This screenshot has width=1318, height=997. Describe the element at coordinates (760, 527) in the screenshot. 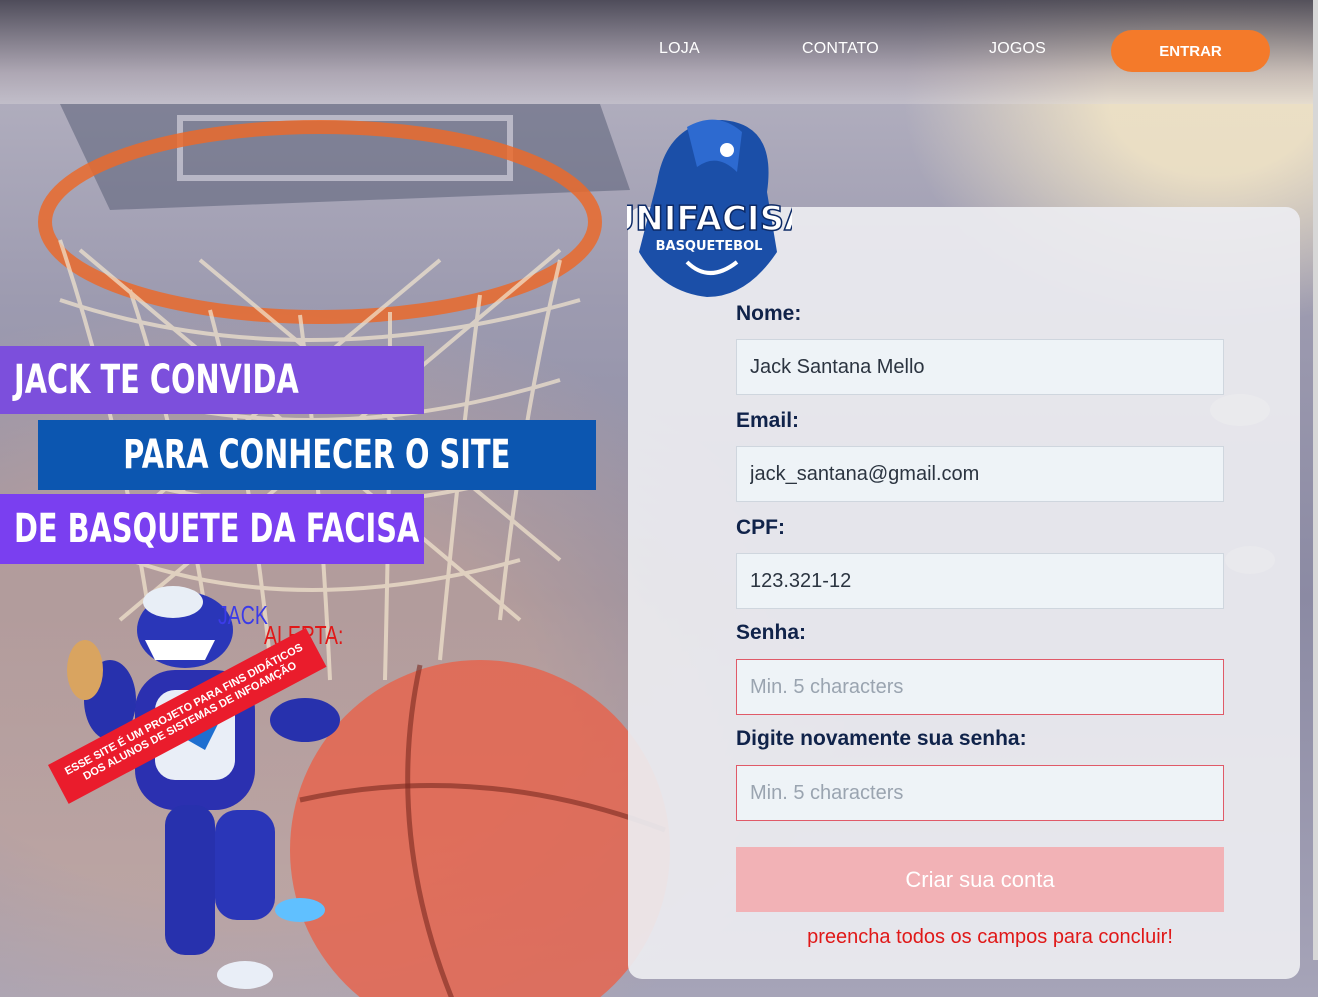

I see `cpf-label: CPF:` at that location.